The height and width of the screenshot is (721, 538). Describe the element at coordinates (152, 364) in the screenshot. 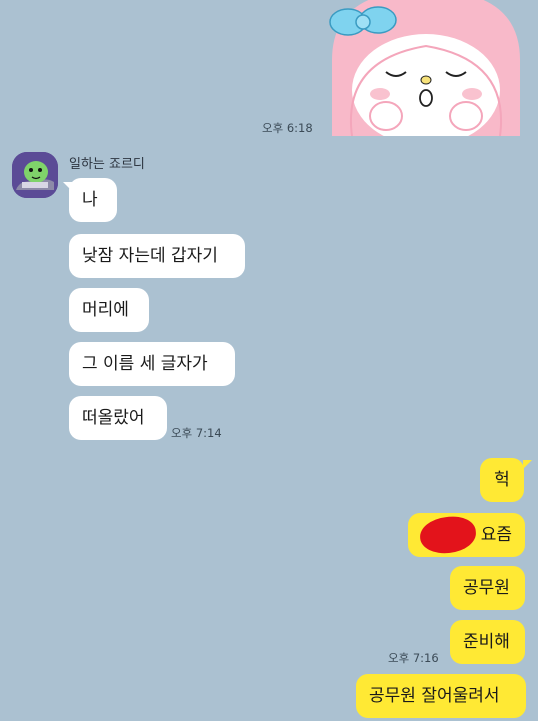

I see `incoming-message: 그 이름 세 글자가` at that location.